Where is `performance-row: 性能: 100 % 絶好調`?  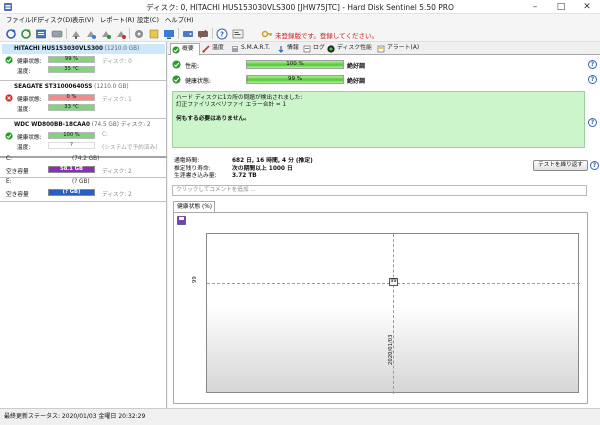 performance-row: 性能: 100 % 絶好調 is located at coordinates (382, 64).